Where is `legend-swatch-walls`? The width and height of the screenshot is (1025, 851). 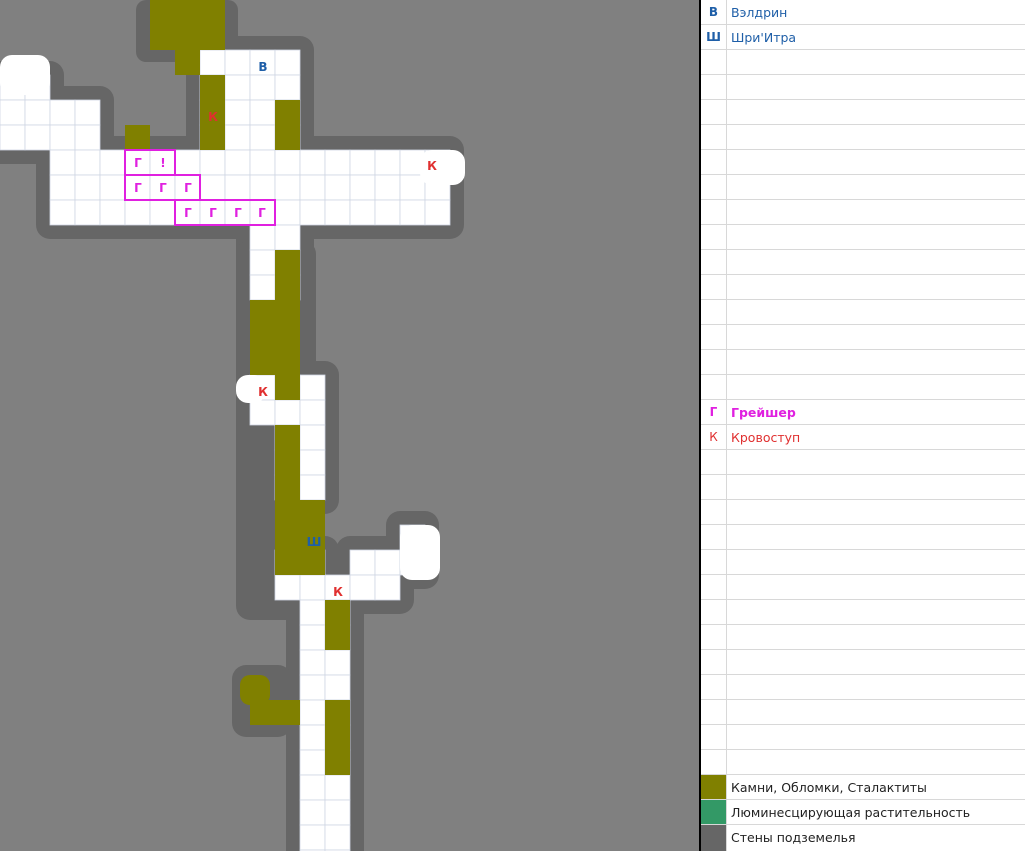 legend-swatch-walls is located at coordinates (714, 838).